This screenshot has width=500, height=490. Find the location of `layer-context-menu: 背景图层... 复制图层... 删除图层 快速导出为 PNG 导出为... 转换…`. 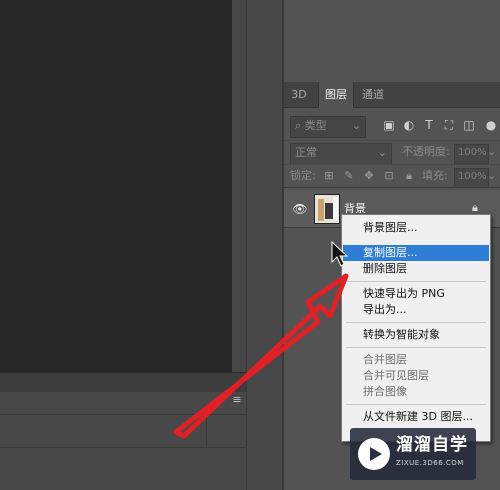

layer-context-menu: 背景图层... 复制图层... 删除图层 快速导出为 PNG 导出为... 转换… is located at coordinates (416, 328).